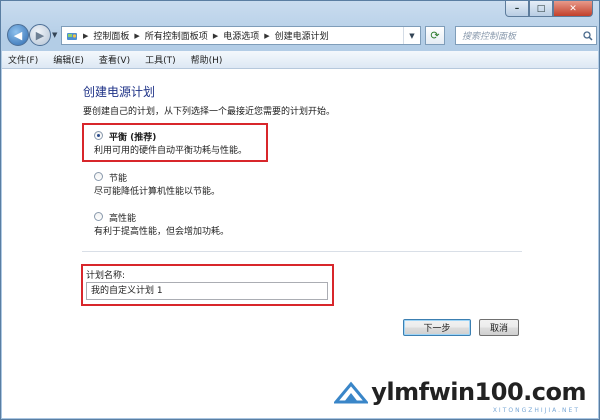  What do you see at coordinates (478, 392) in the screenshot?
I see `watermark-text: ylmfwin100.com` at bounding box center [478, 392].